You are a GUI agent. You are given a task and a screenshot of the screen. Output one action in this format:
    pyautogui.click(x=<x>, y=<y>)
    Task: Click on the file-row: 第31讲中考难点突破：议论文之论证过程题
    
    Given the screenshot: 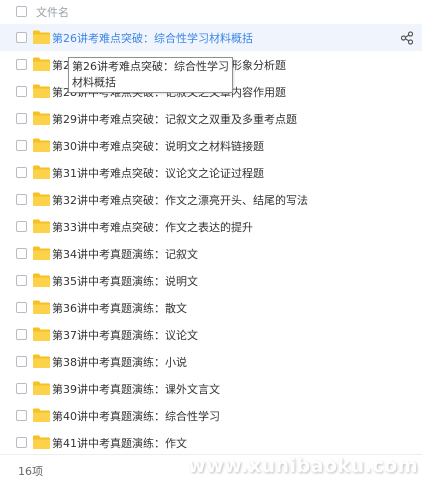 What is the action you would take?
    pyautogui.click(x=211, y=172)
    